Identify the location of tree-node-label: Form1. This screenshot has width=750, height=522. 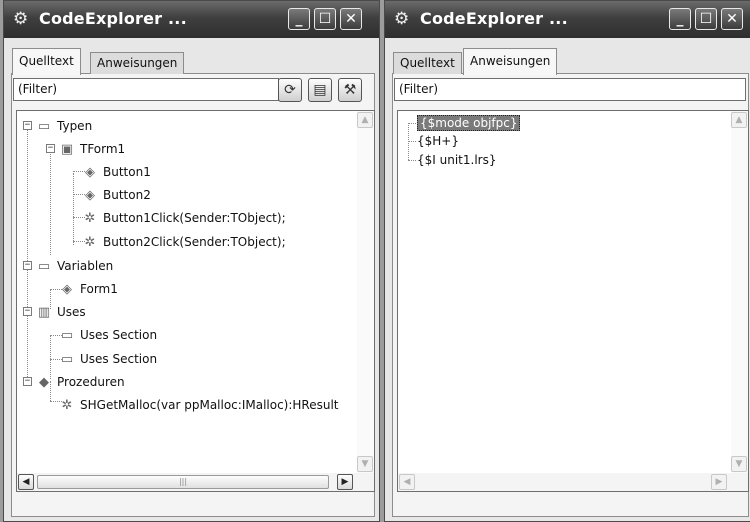
(99, 289).